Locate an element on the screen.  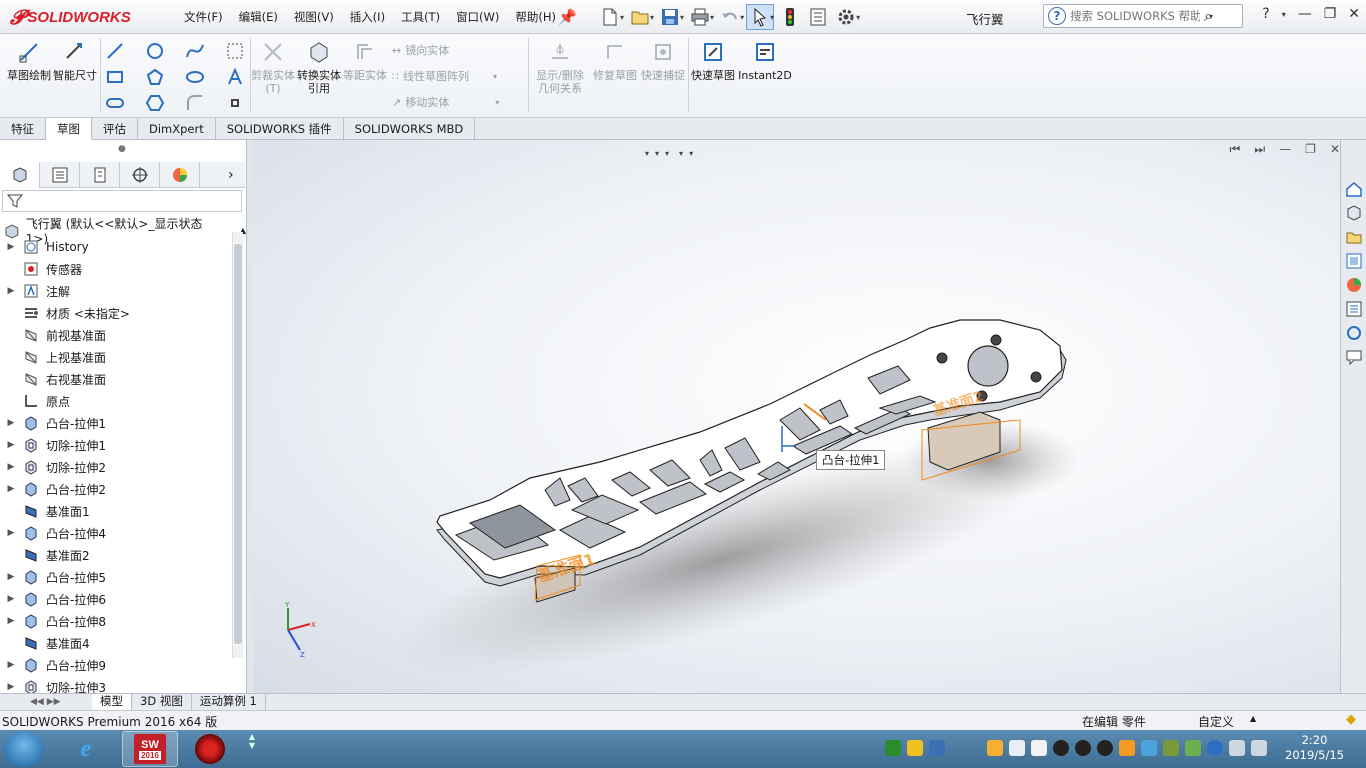
slot-tool-button is located at coordinates (115, 103).